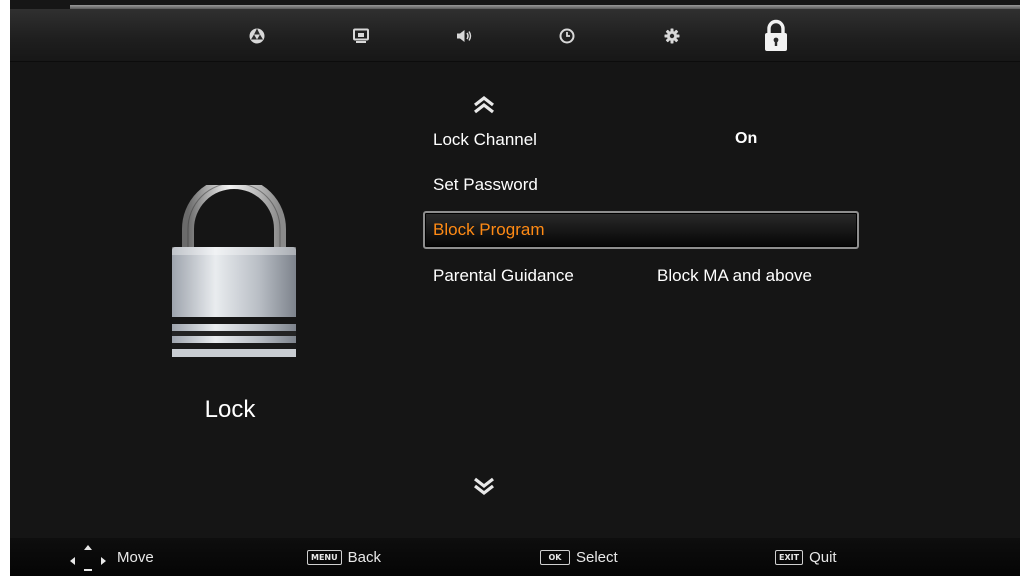 The height and width of the screenshot is (576, 1020). I want to click on category-tab-bar, so click(515, 35).